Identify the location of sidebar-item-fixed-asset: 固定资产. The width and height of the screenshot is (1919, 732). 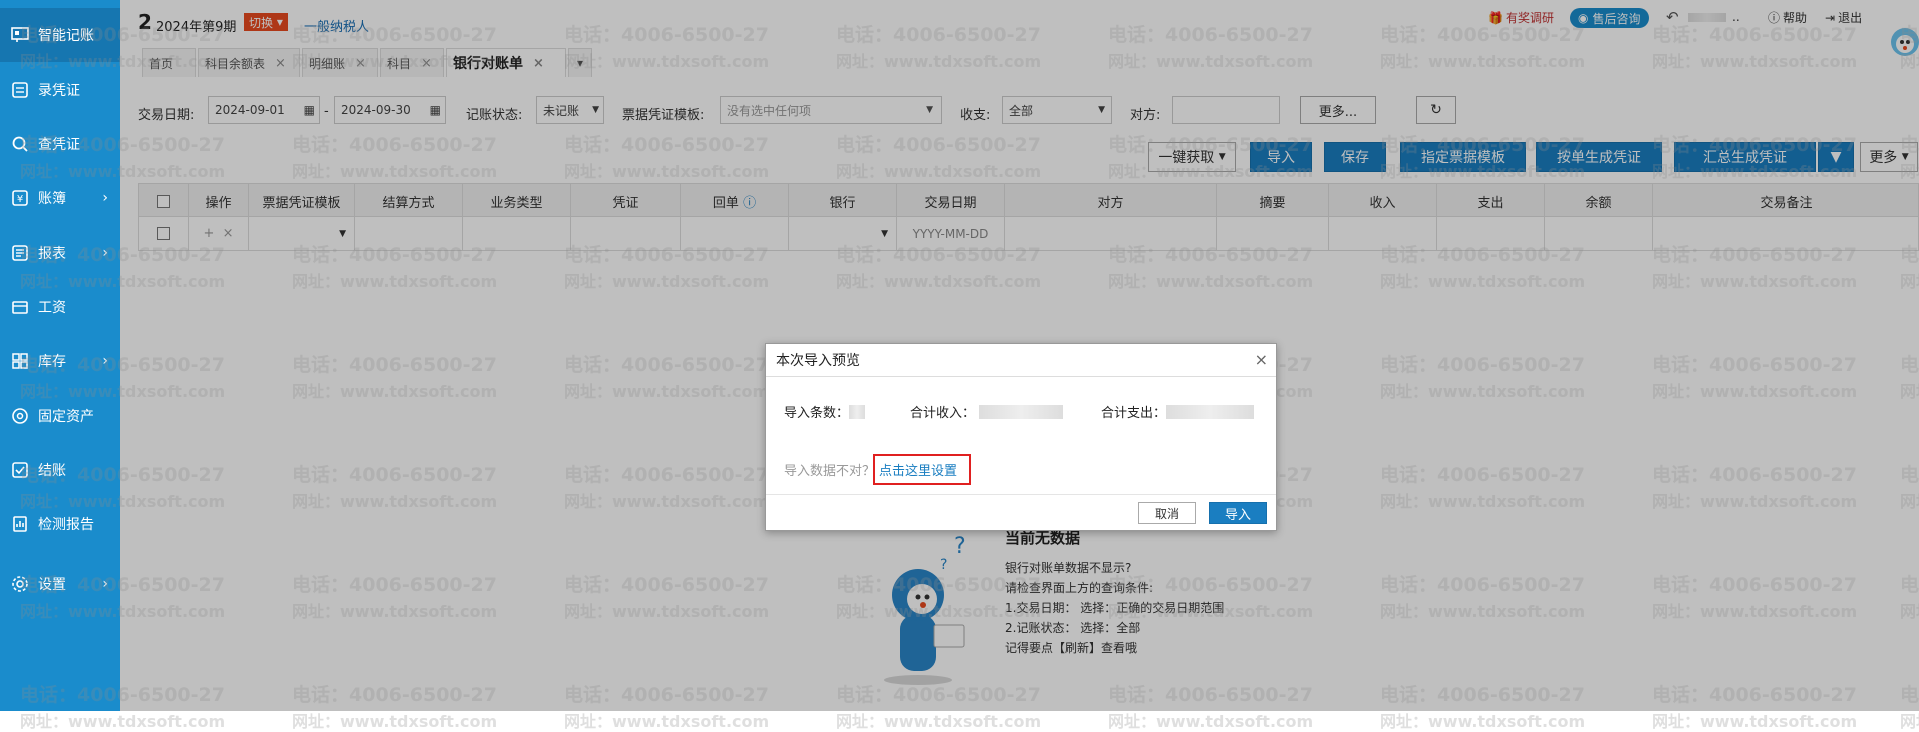
(60, 416).